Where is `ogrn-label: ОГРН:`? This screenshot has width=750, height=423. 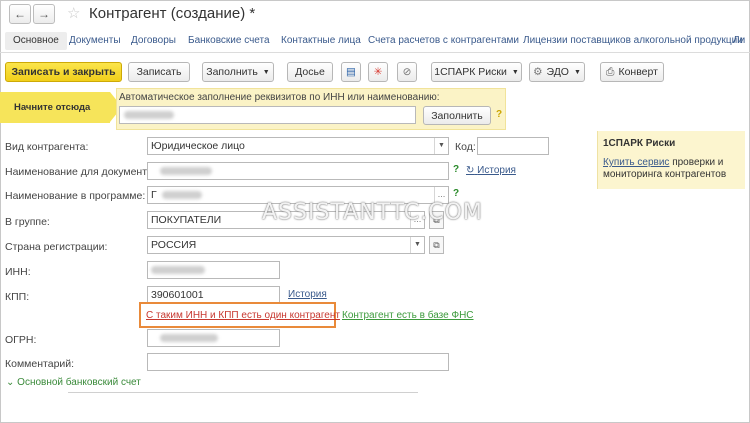 ogrn-label: ОГРН: is located at coordinates (21, 340).